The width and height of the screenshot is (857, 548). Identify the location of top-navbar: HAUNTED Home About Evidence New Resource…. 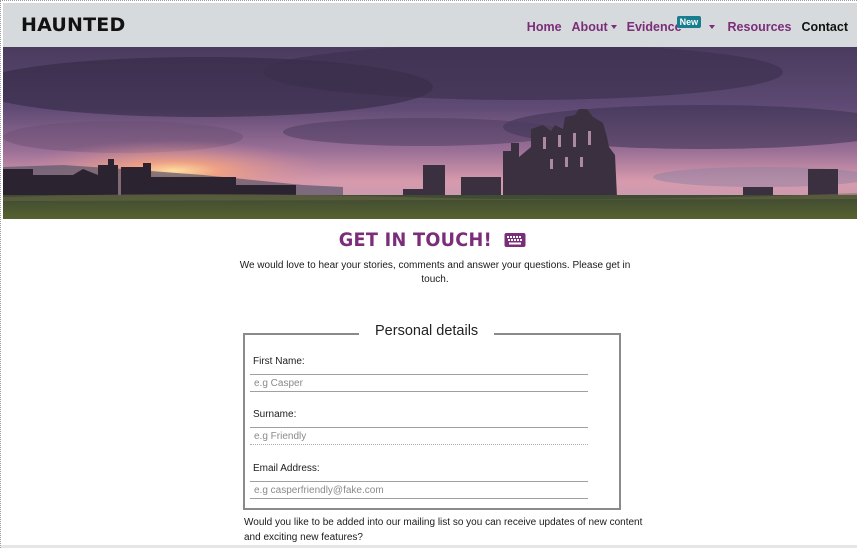
(430, 25).